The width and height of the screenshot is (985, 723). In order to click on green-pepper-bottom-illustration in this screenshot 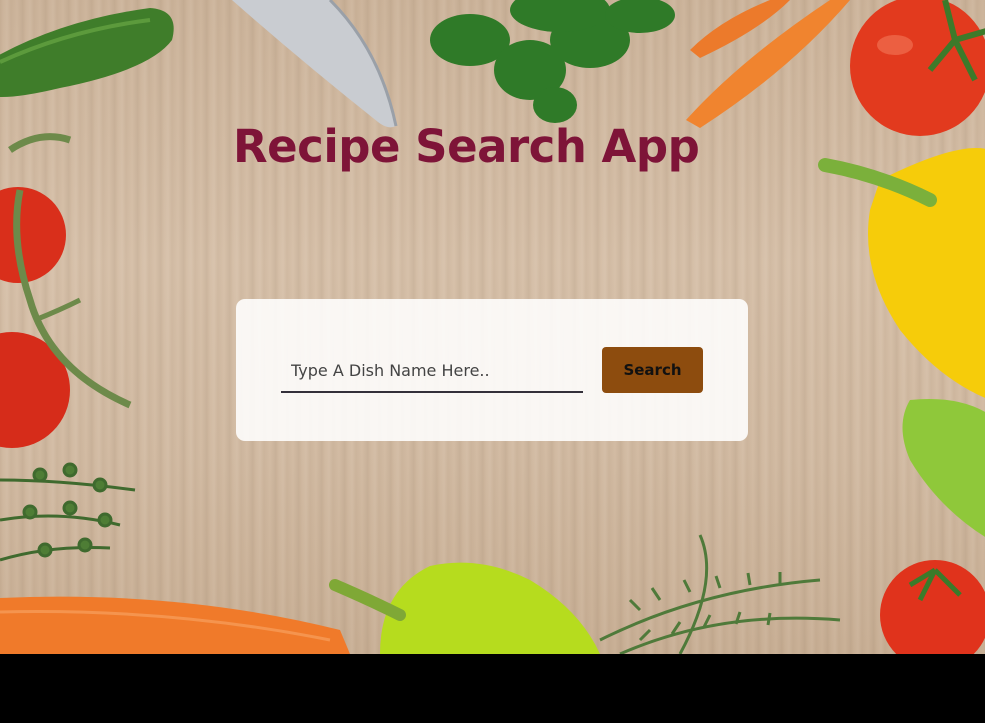, I will do `click(464, 608)`.